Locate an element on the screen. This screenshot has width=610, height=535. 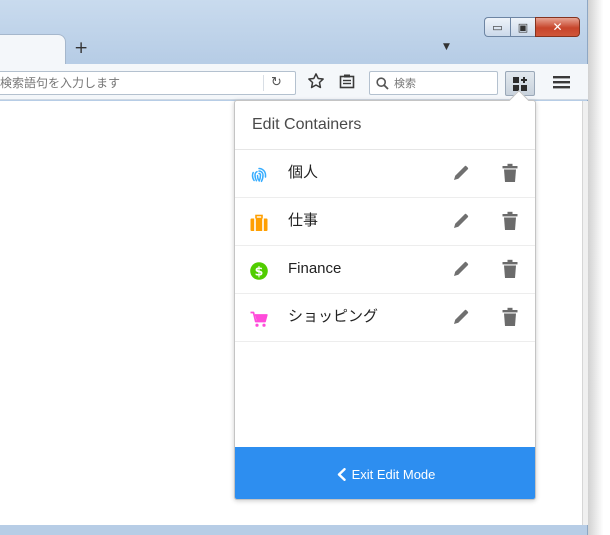
container-row-finance: $ Finance is located at coordinates (385, 270).